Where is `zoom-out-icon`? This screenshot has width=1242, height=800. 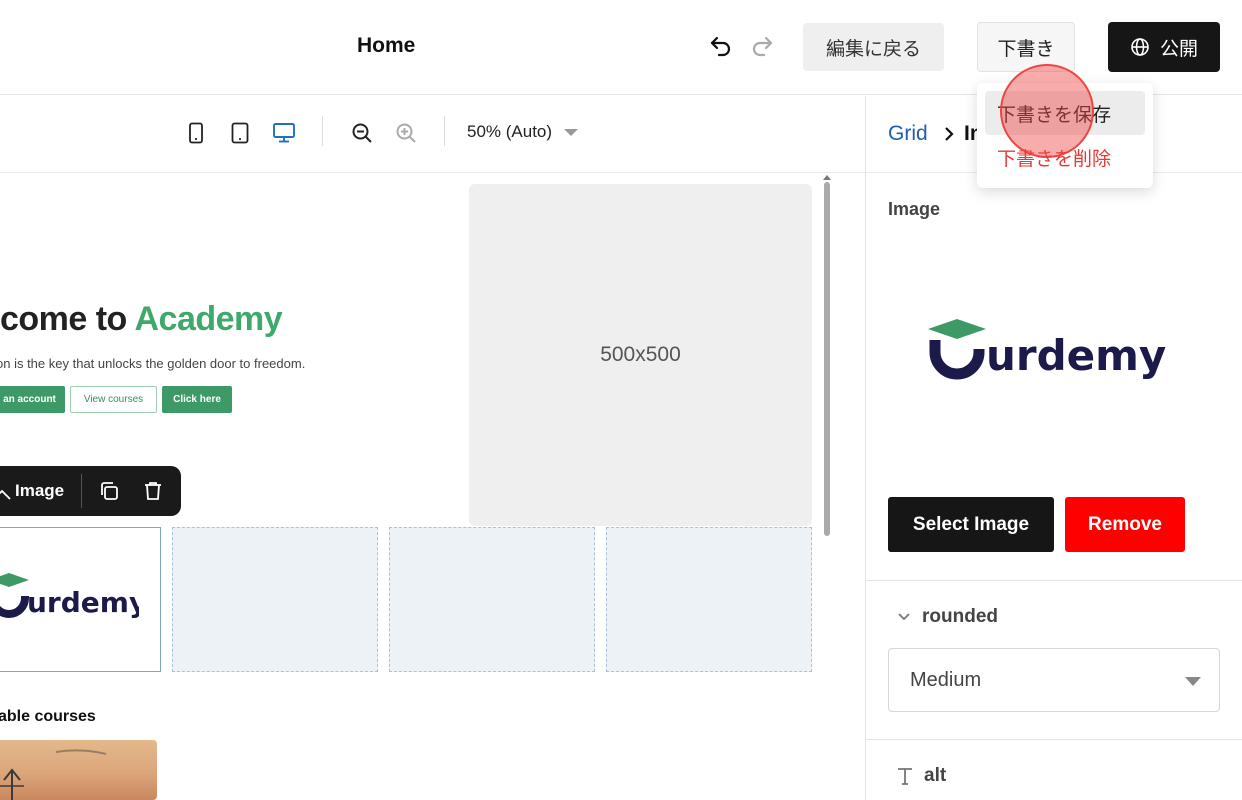
zoom-out-icon is located at coordinates (362, 133).